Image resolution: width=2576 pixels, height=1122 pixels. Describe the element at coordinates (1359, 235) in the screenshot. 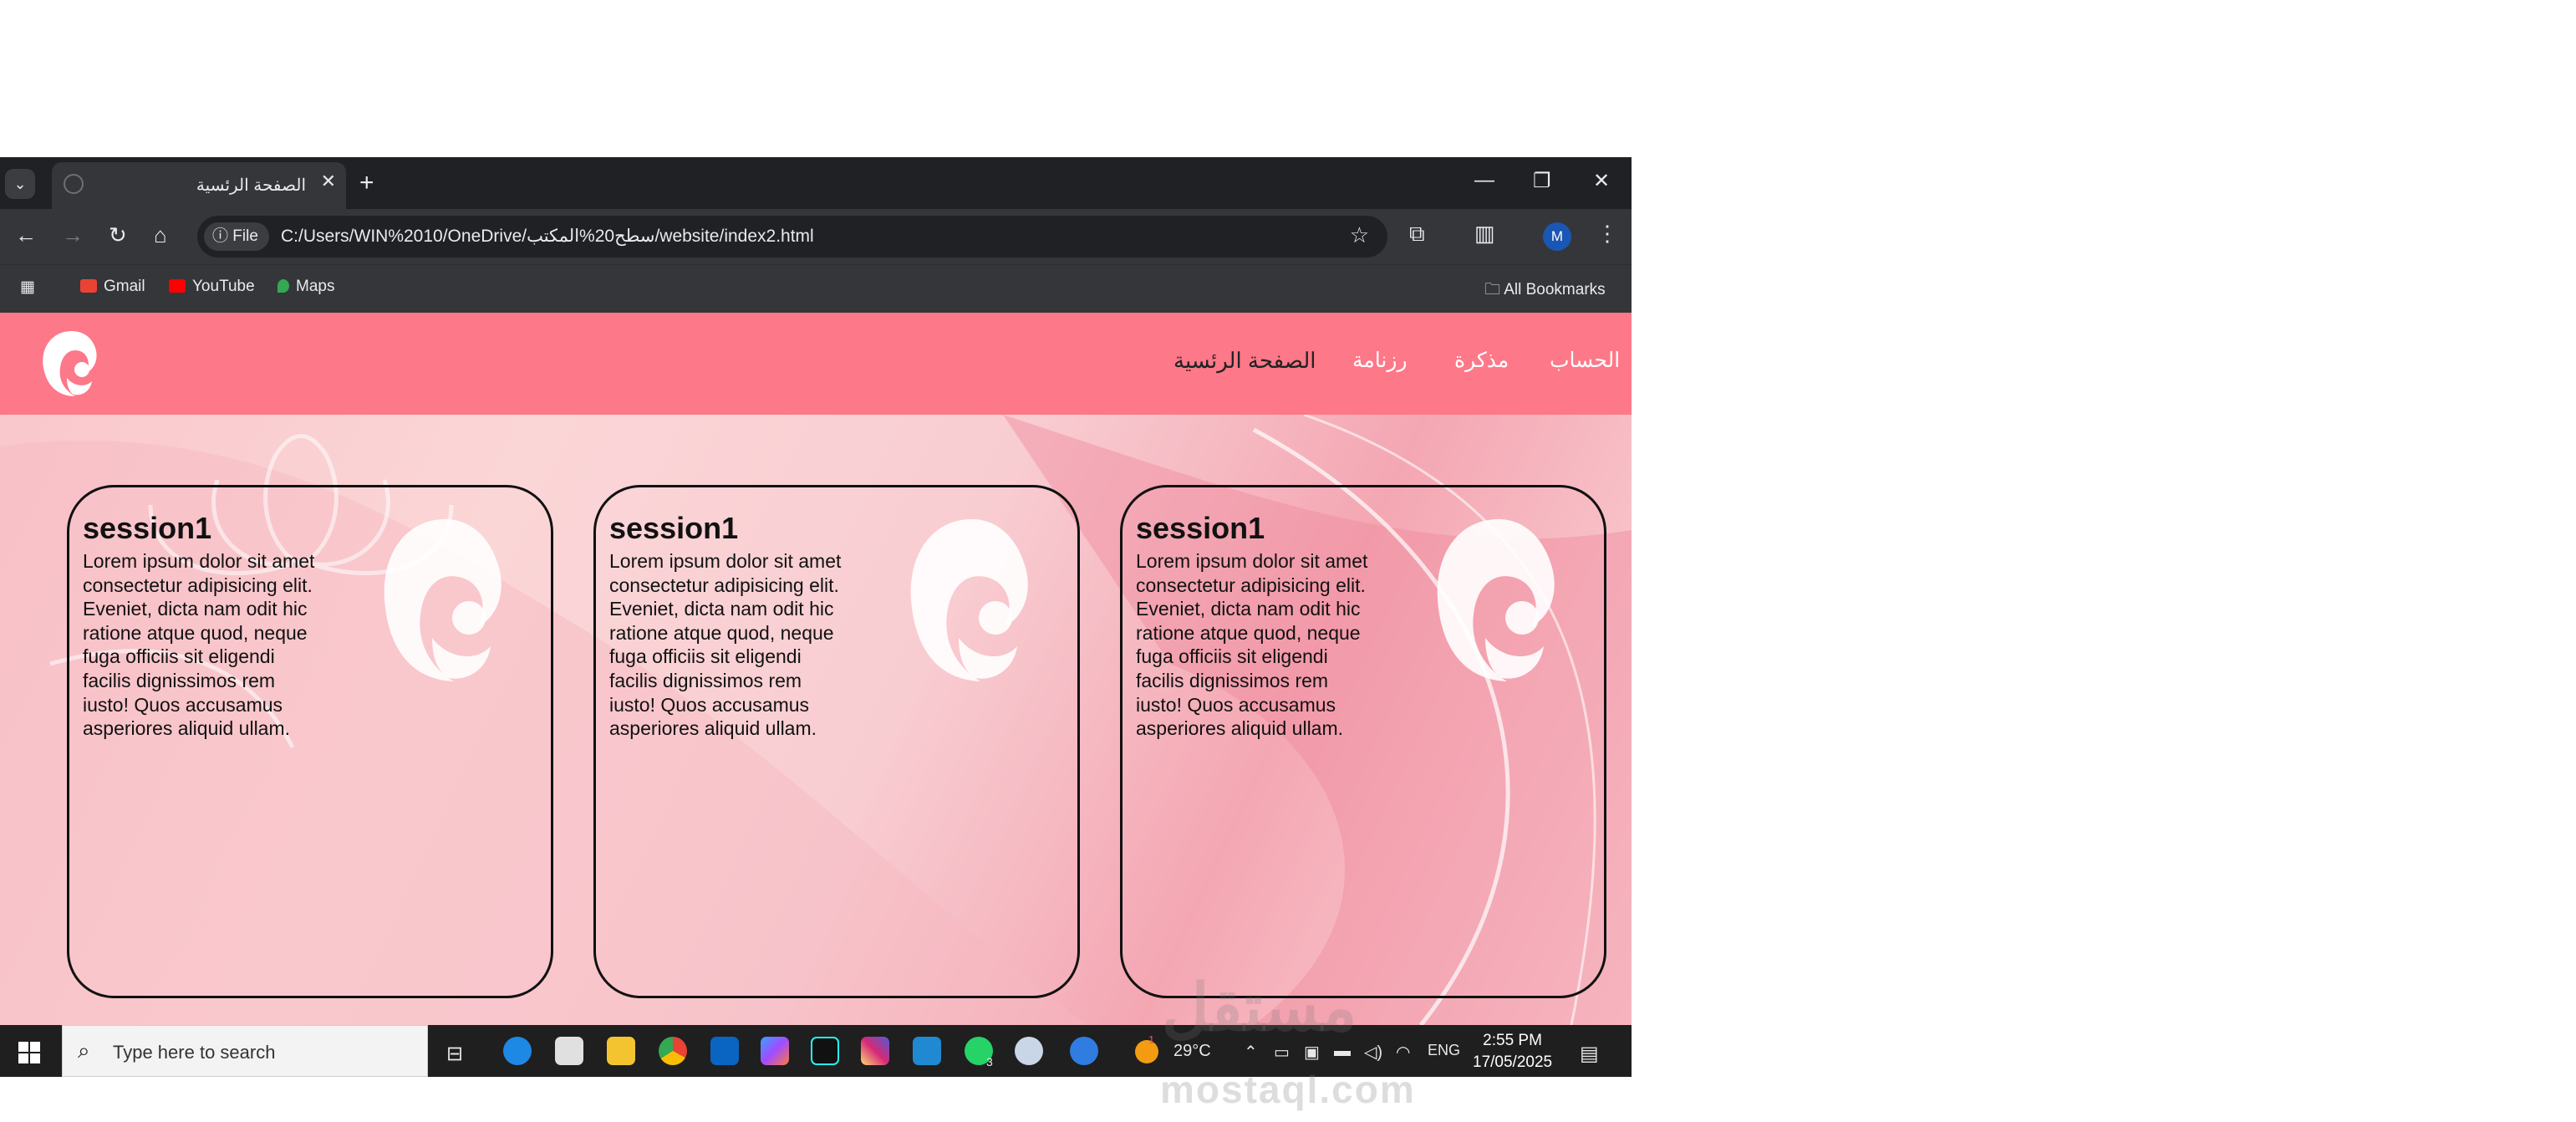

I see `bookmark-star-icon: ☆` at that location.